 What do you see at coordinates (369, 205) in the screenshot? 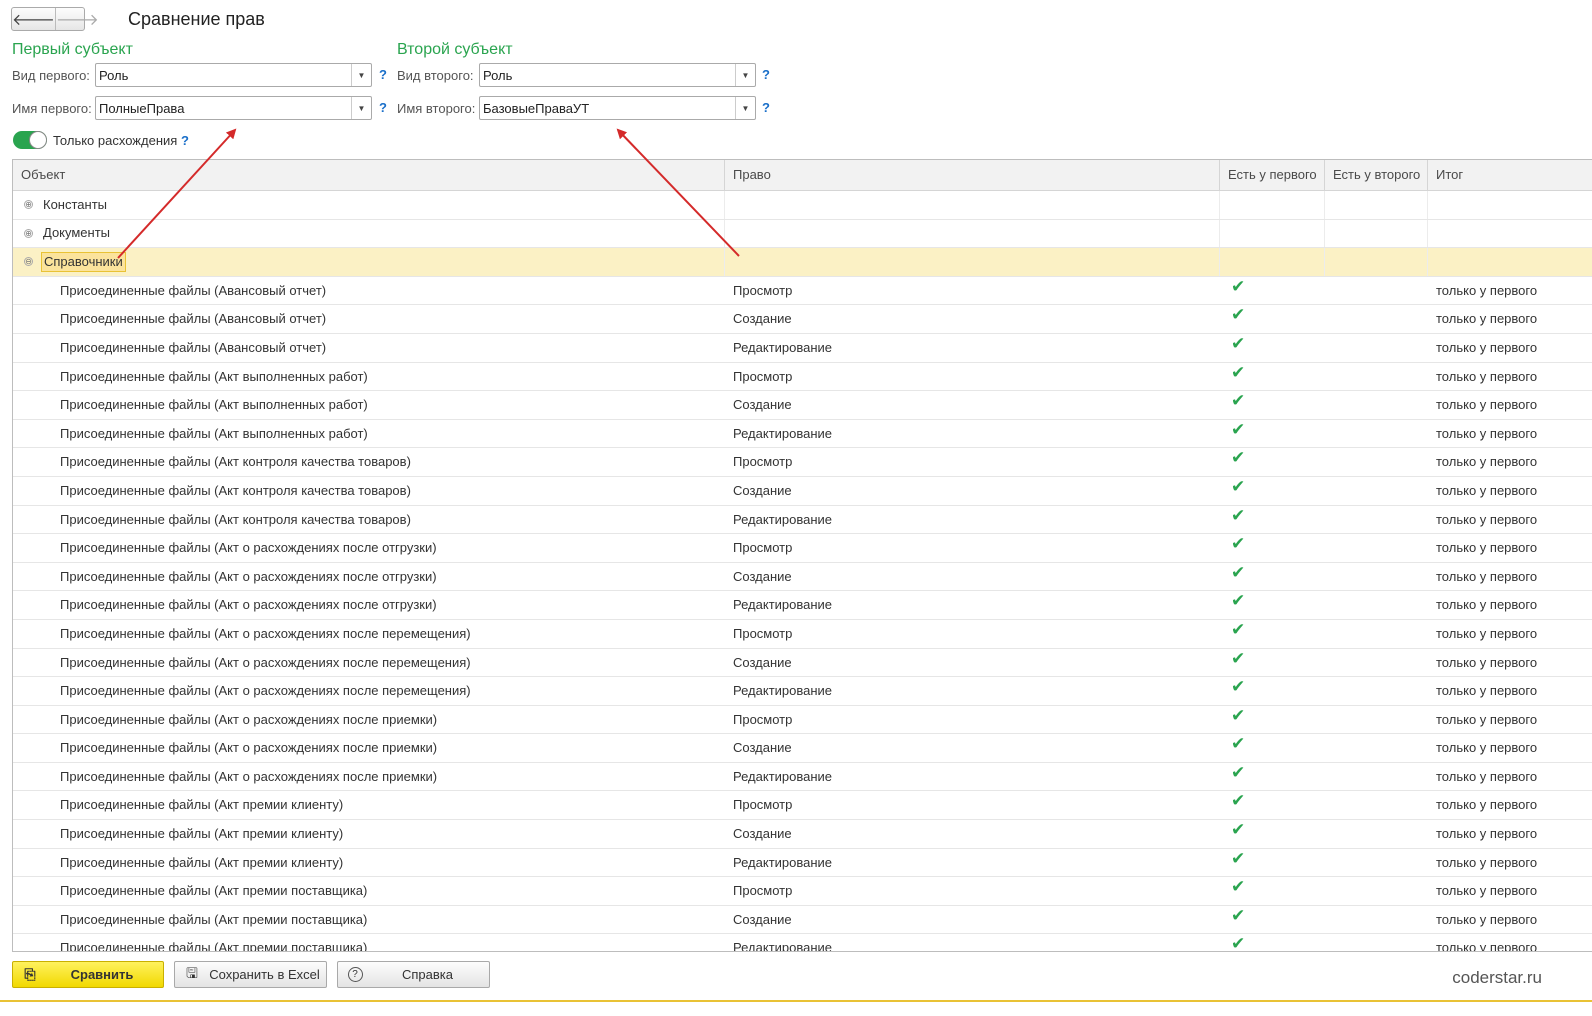
I see `group-object-cell: ⊕ Константы` at bounding box center [369, 205].